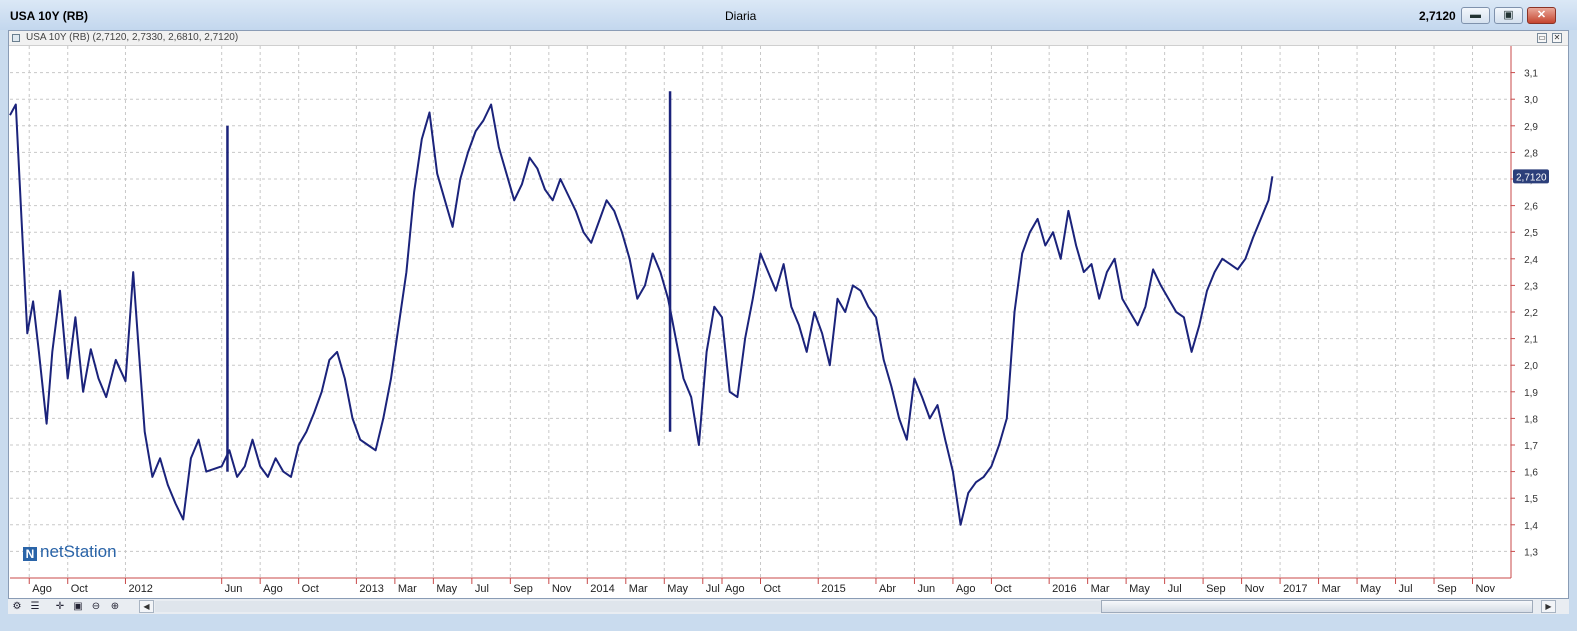 This screenshot has height=631, width=1577. I want to click on y-tick-label-9: 2,2, so click(1531, 313).